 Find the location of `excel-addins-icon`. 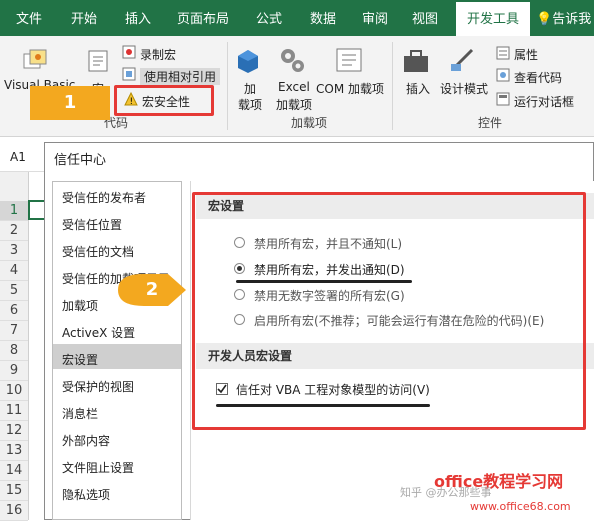

excel-addins-icon is located at coordinates (292, 60).